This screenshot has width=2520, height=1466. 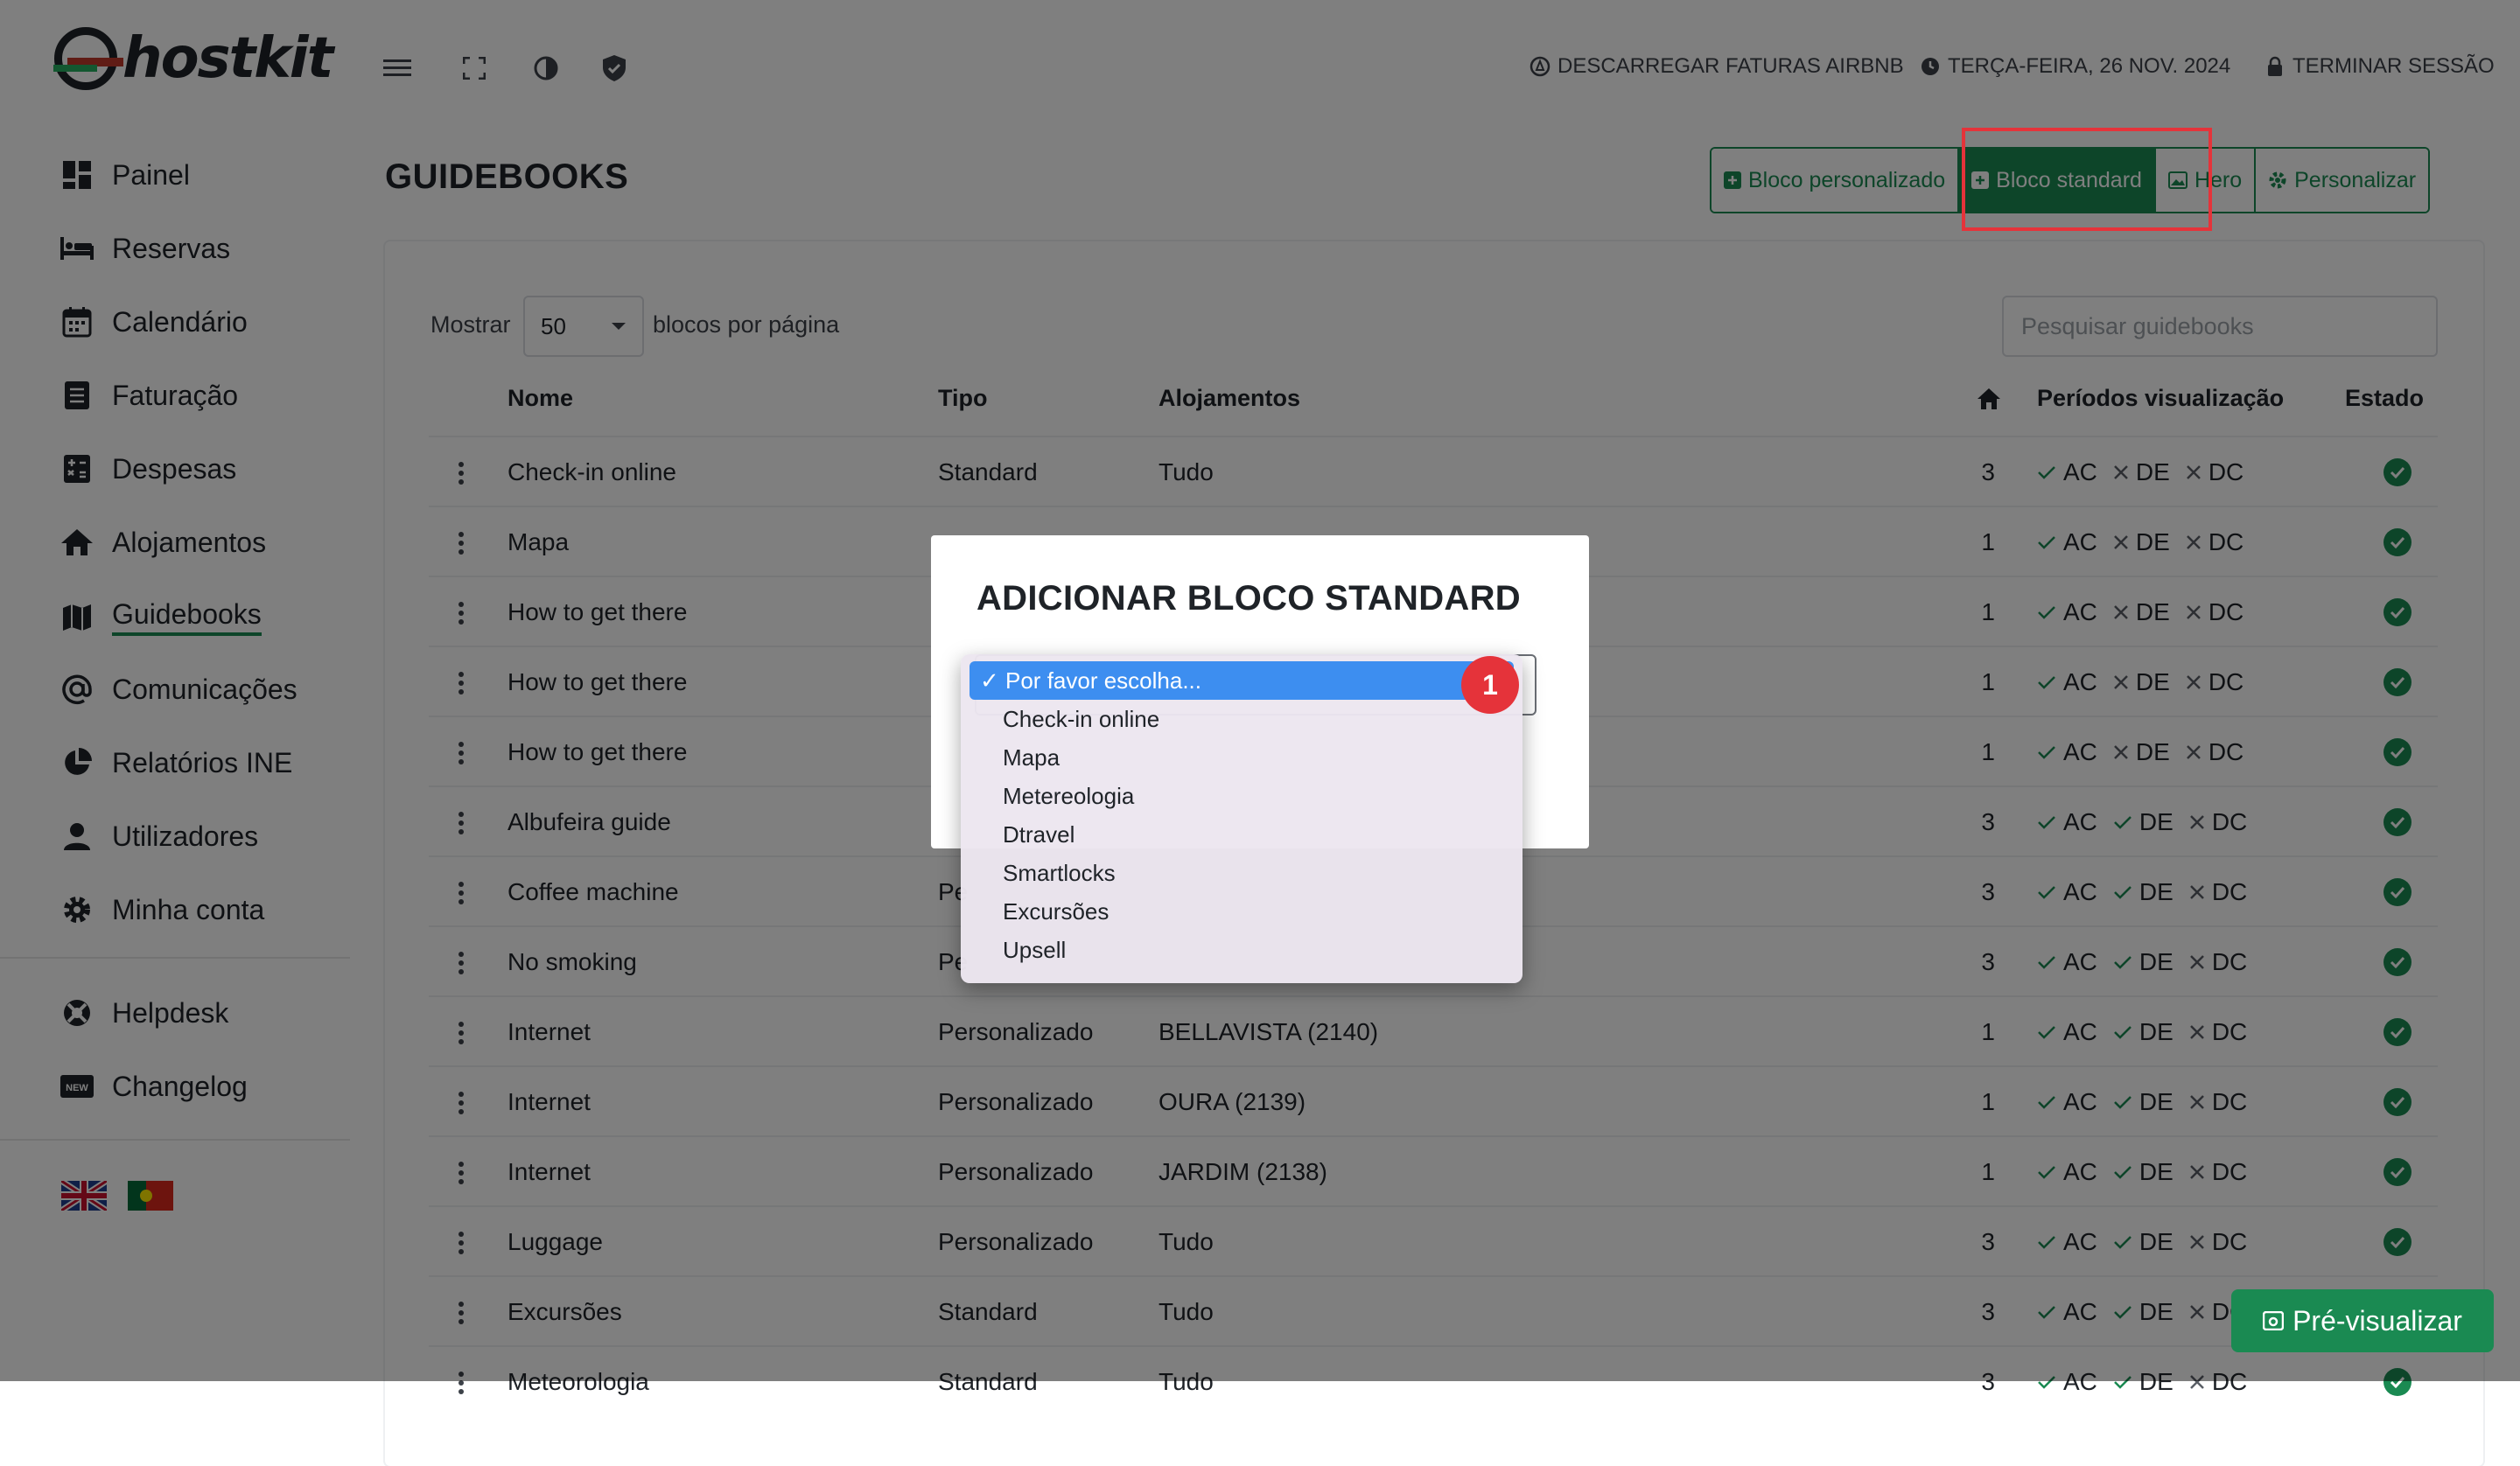 I want to click on preview-button: Pré-visualizar, so click(x=2362, y=1321).